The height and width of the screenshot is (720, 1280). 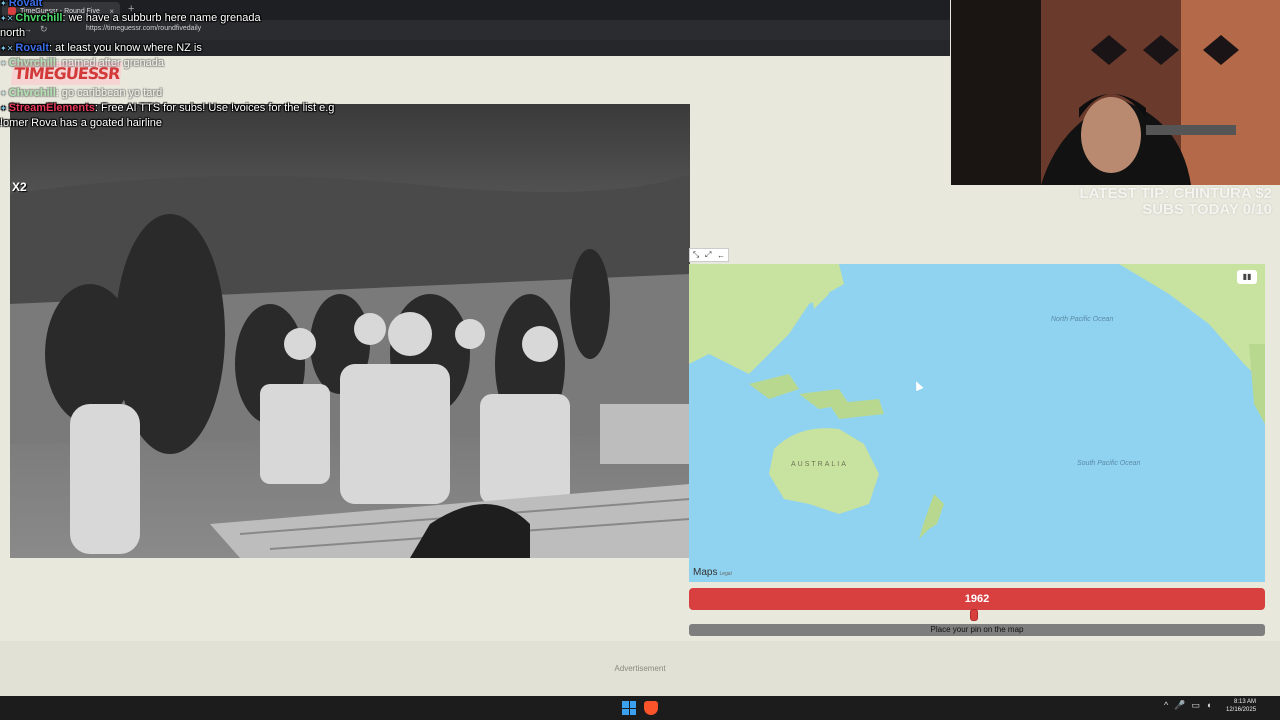 I want to click on collapse-icon: ←, so click(x=721, y=255).